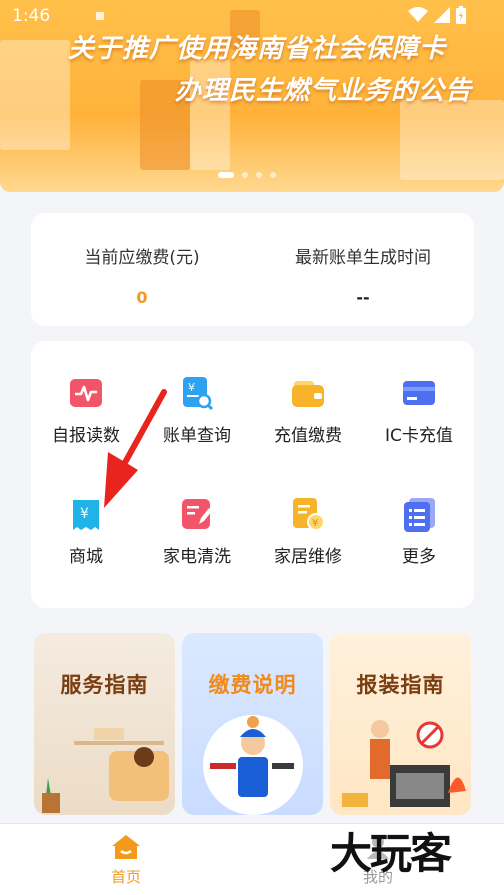  I want to click on menu-item-mall: ¥ 商城, so click(86, 531).